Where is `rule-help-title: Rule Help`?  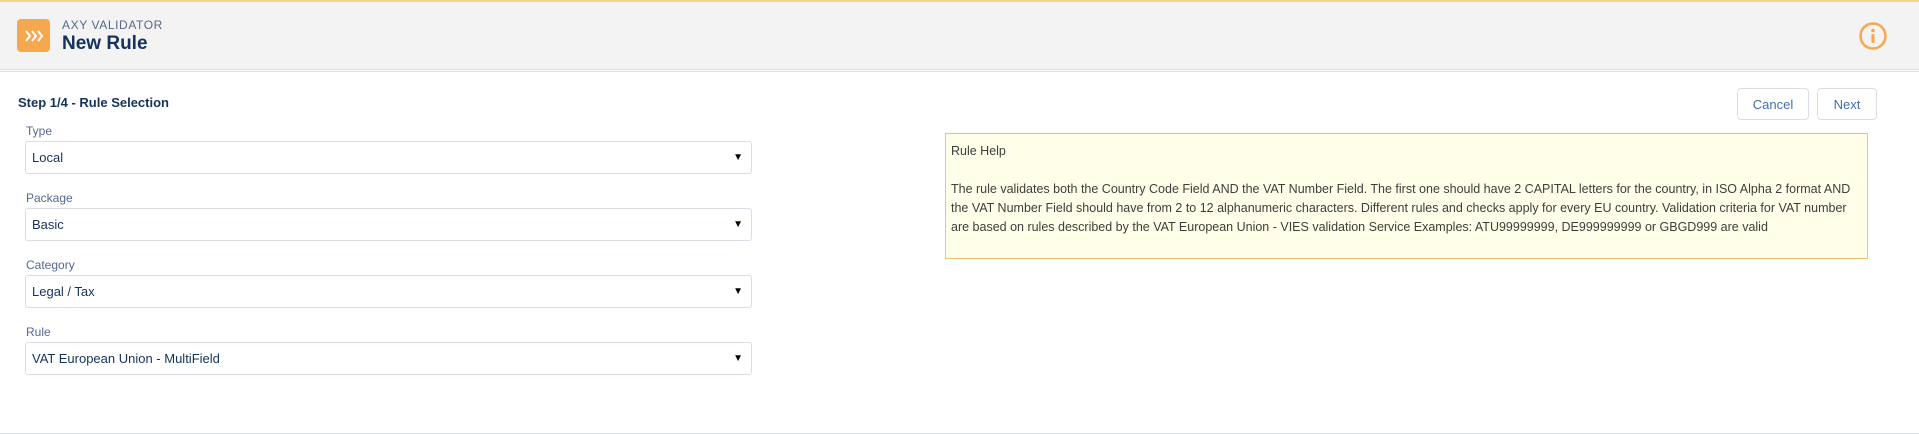
rule-help-title: Rule Help is located at coordinates (978, 151).